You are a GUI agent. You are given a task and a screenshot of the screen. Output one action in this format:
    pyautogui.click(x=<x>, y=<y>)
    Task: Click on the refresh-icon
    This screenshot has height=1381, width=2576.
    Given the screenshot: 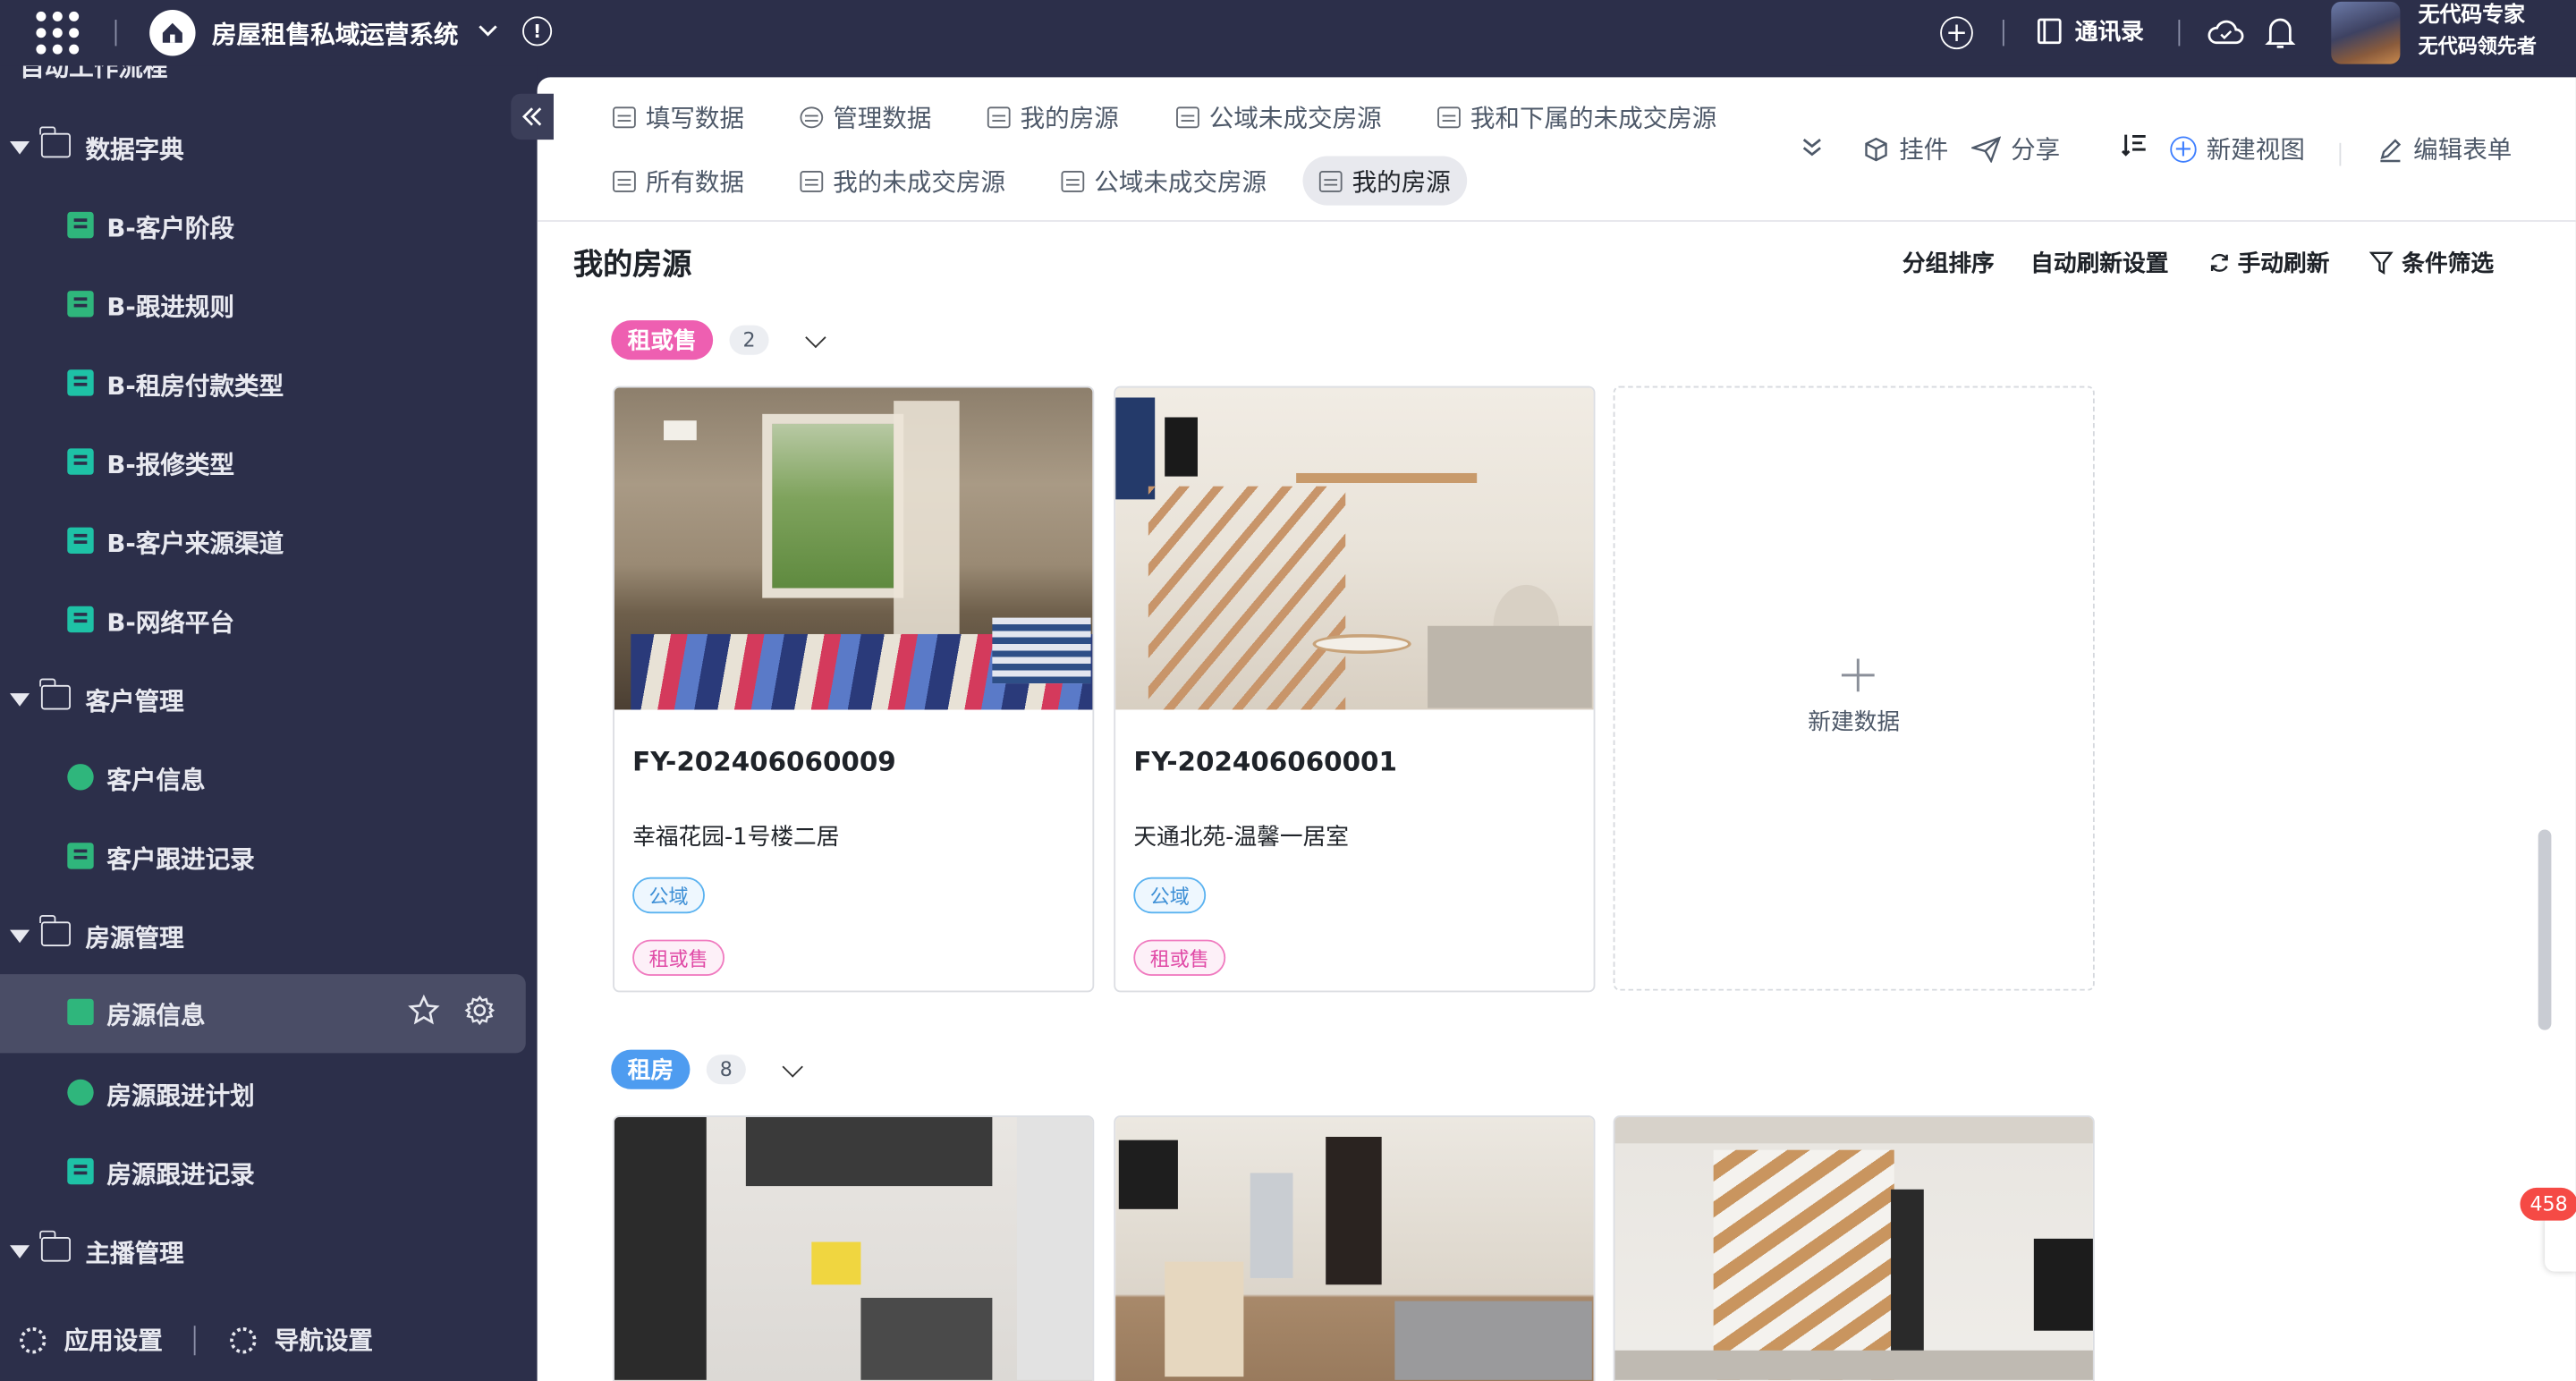 What is the action you would take?
    pyautogui.click(x=2219, y=262)
    